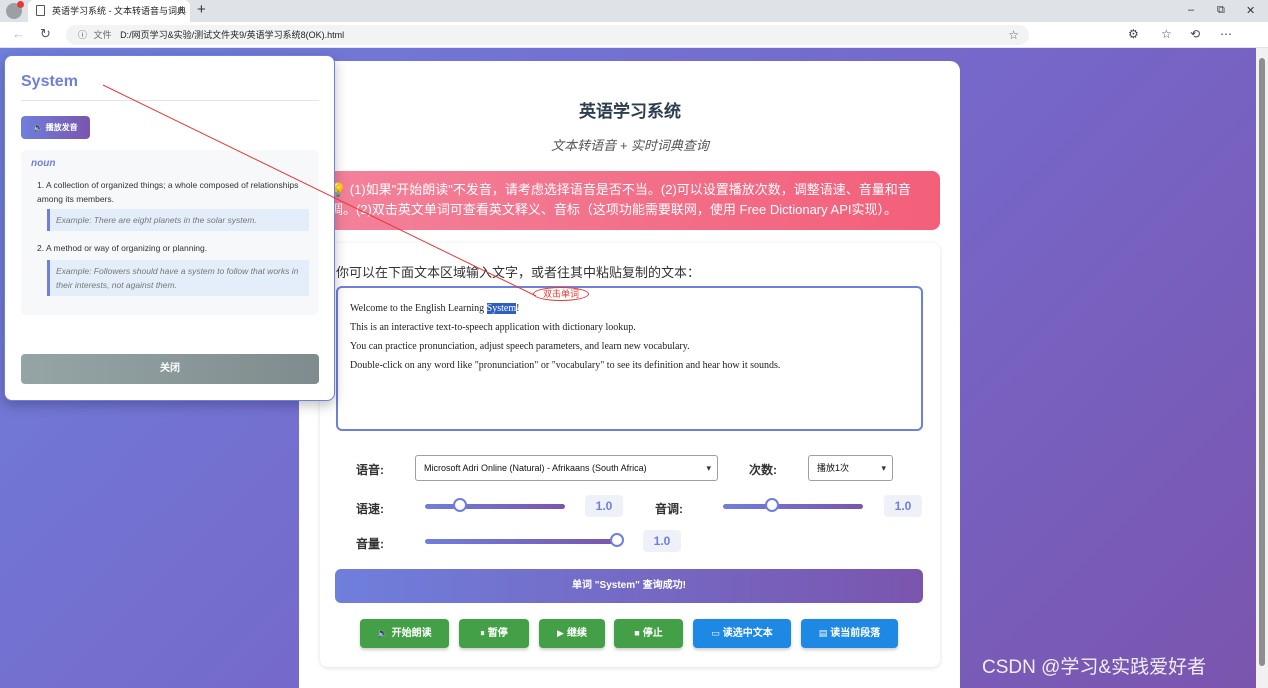 The image size is (1268, 688). I want to click on volume-label: 音量:, so click(370, 544).